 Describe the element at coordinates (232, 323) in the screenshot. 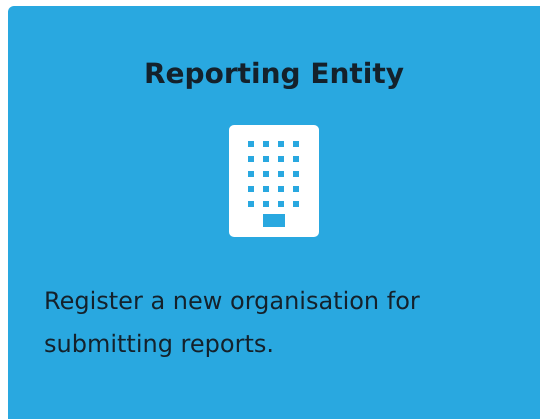

I see `card-description: Register a new organisation for submitting reports.` at that location.